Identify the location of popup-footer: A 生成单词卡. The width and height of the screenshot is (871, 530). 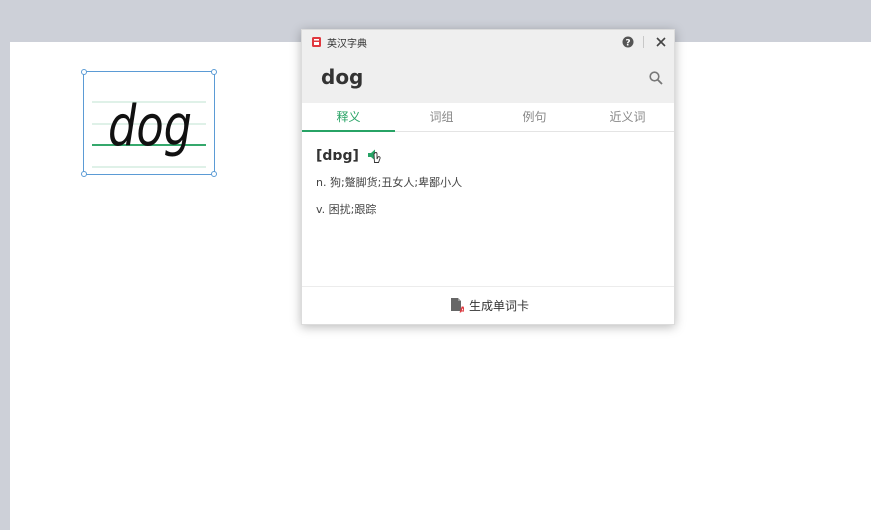
(488, 305).